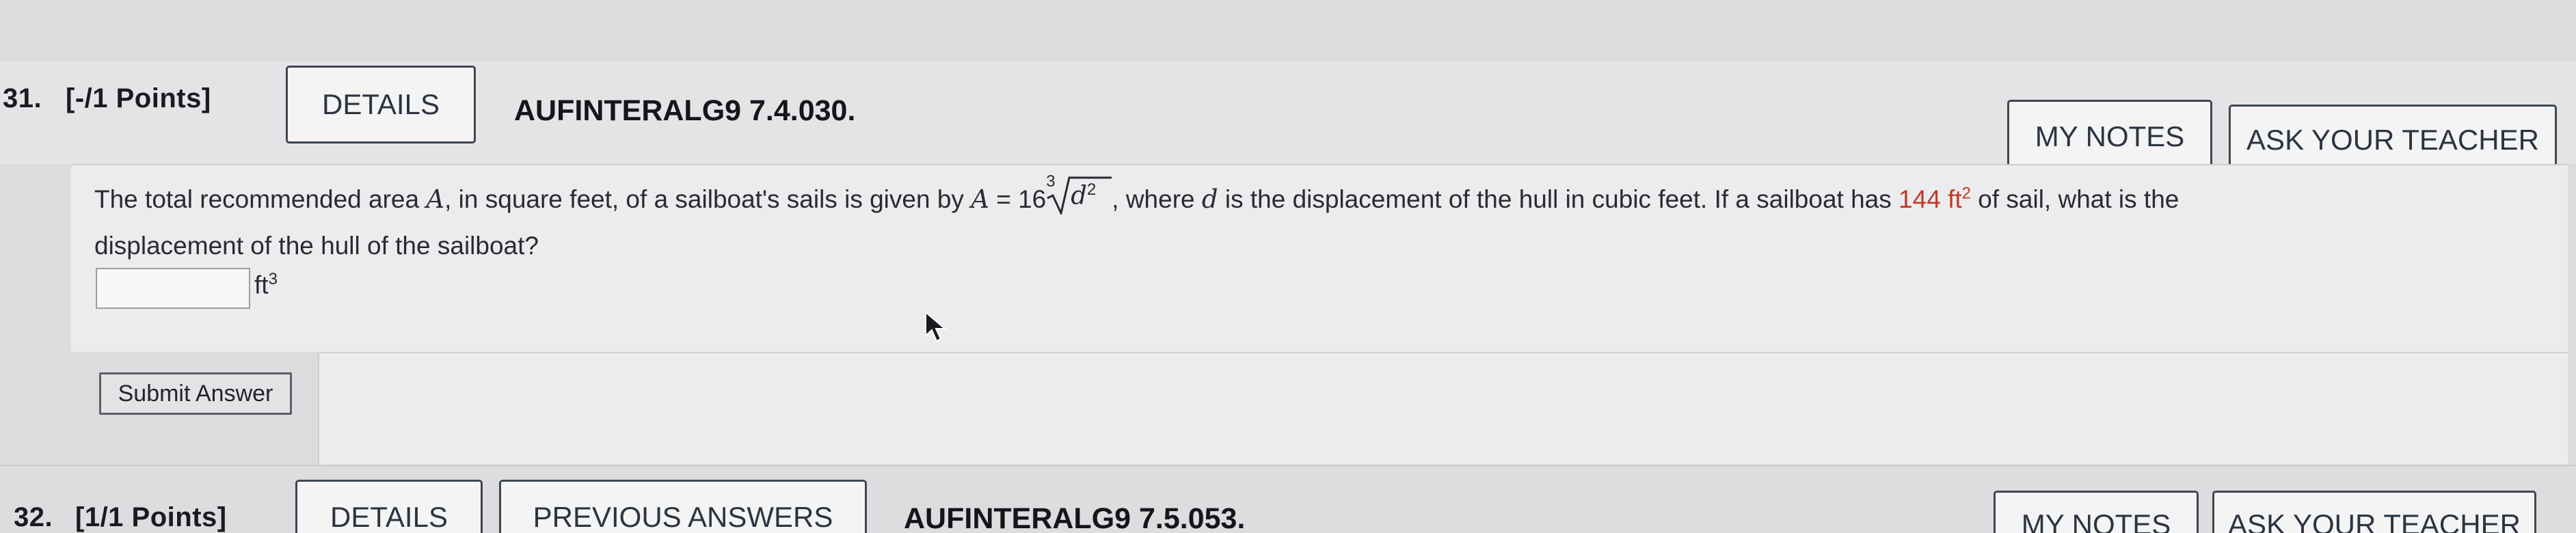 Image resolution: width=2576 pixels, height=533 pixels. I want to click on radicand-exponent: 2, so click(1091, 189).